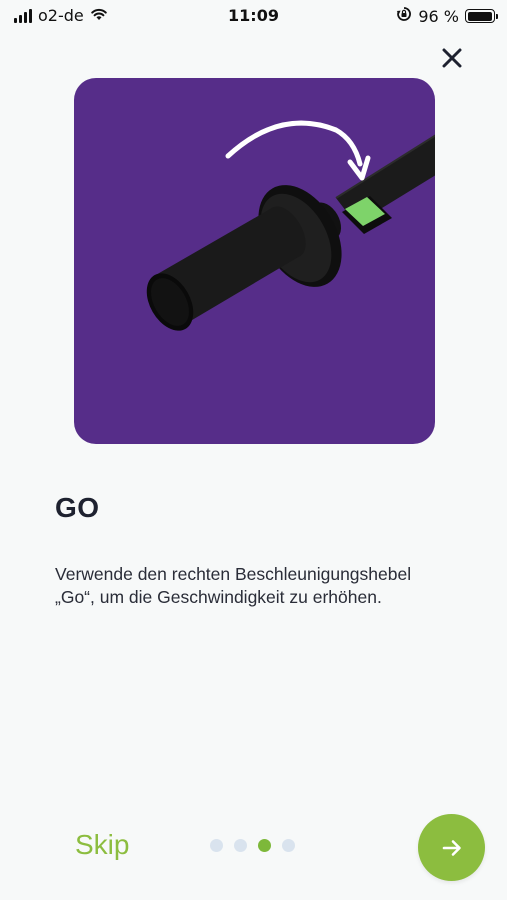 This screenshot has width=507, height=900. I want to click on close-button, so click(452, 58).